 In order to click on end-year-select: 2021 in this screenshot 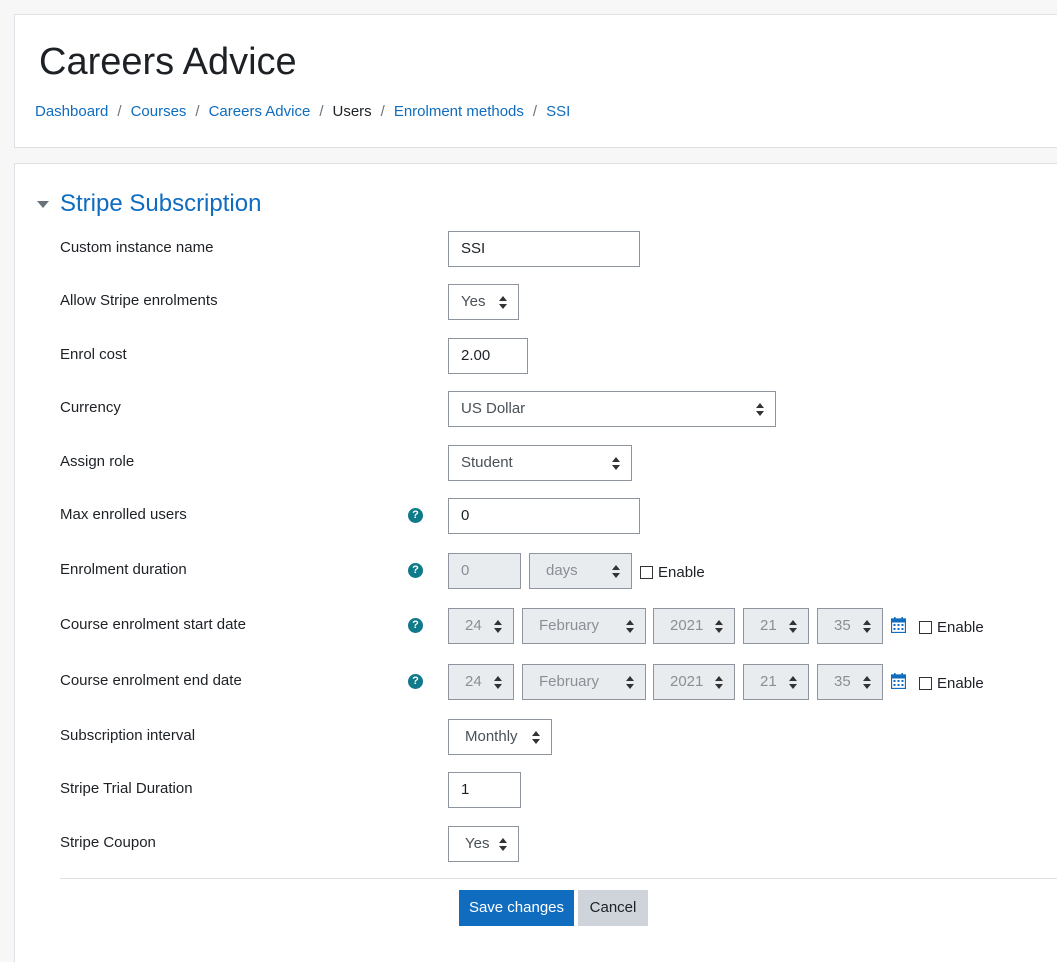, I will do `click(694, 682)`.